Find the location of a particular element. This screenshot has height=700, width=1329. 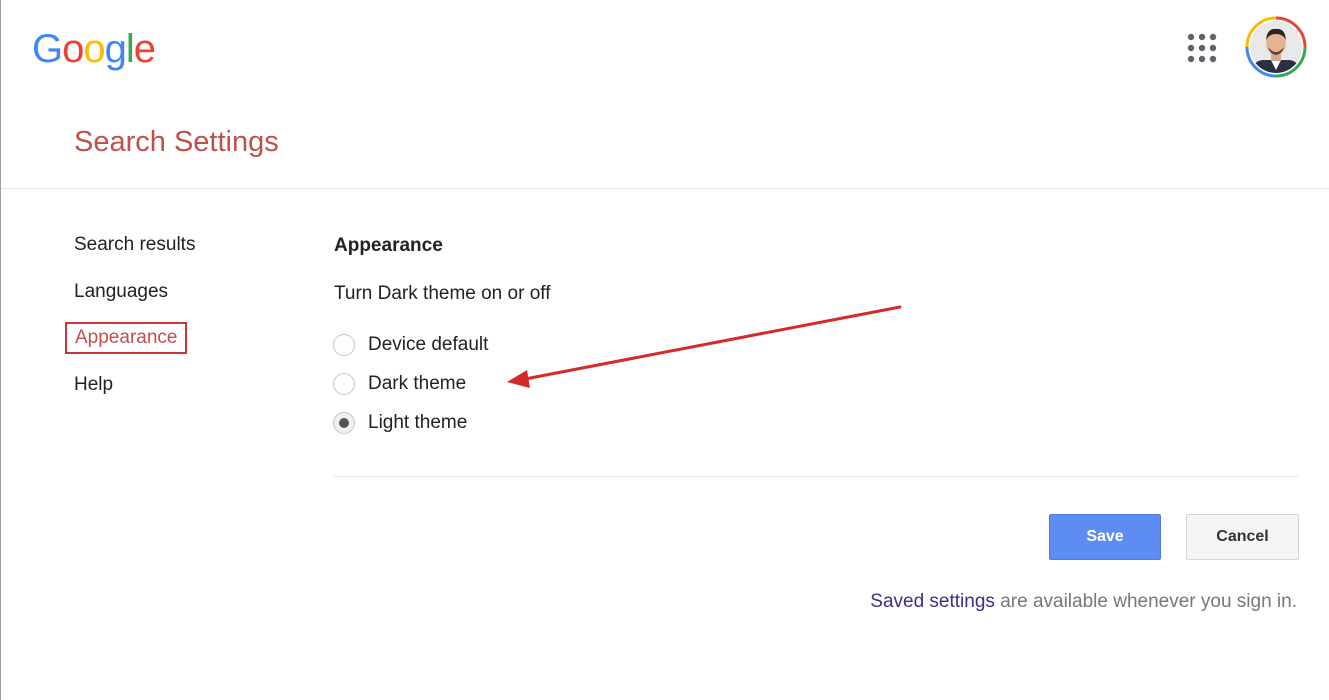

radio-selected-dot is located at coordinates (344, 423).